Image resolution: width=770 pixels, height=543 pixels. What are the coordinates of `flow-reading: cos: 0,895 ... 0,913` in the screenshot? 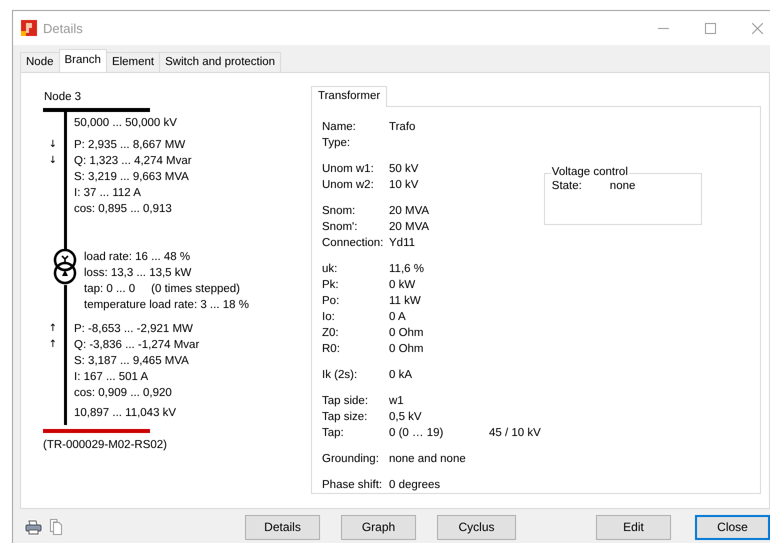 It's located at (123, 209).